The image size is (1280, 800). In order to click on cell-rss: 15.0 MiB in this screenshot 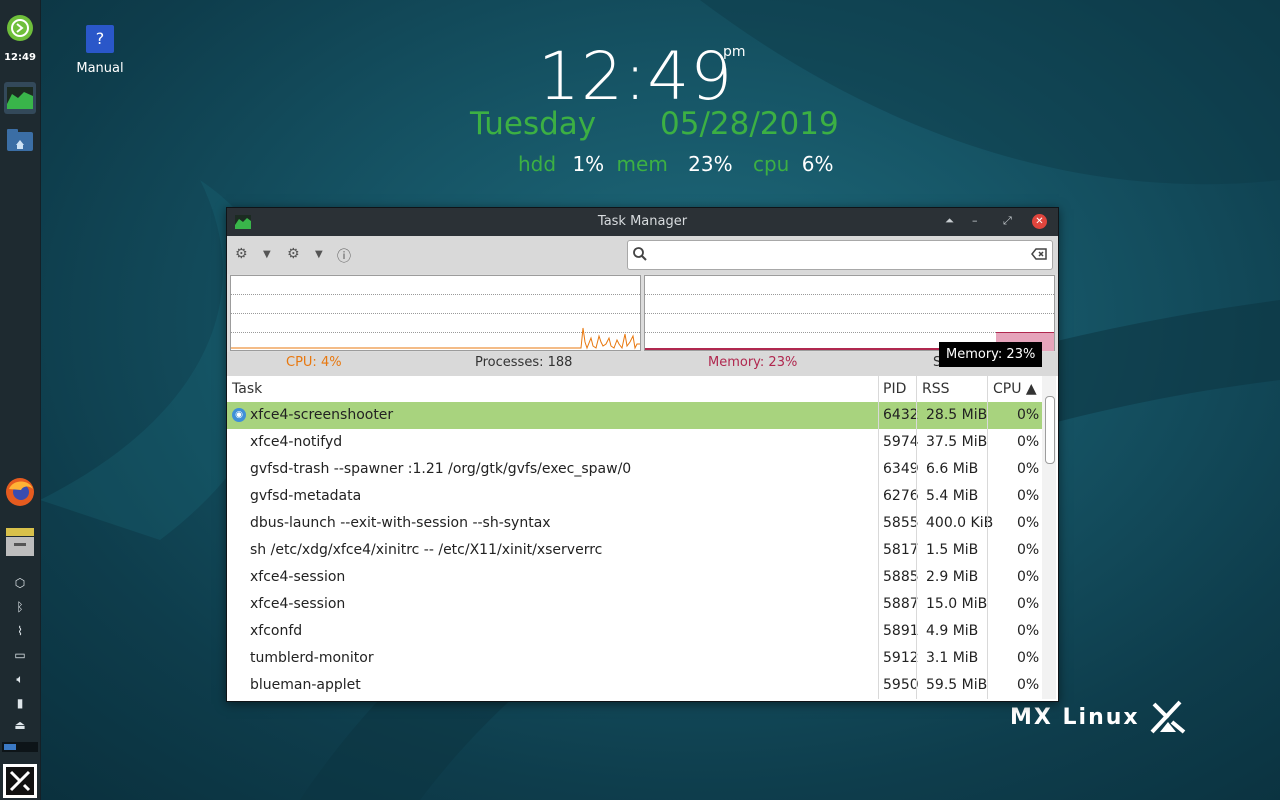, I will do `click(957, 604)`.